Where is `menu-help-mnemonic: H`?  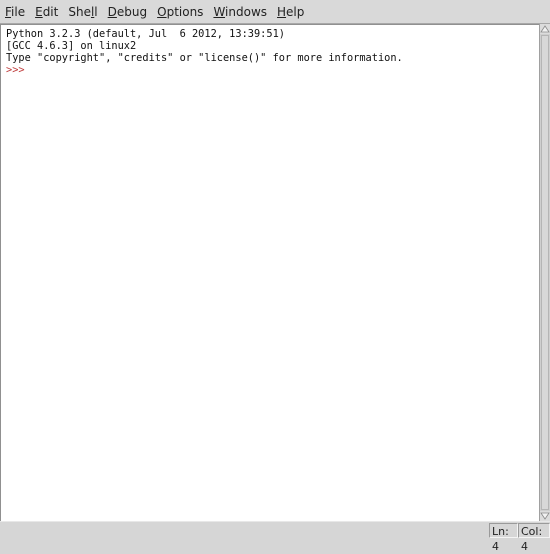 menu-help-mnemonic: H is located at coordinates (282, 11).